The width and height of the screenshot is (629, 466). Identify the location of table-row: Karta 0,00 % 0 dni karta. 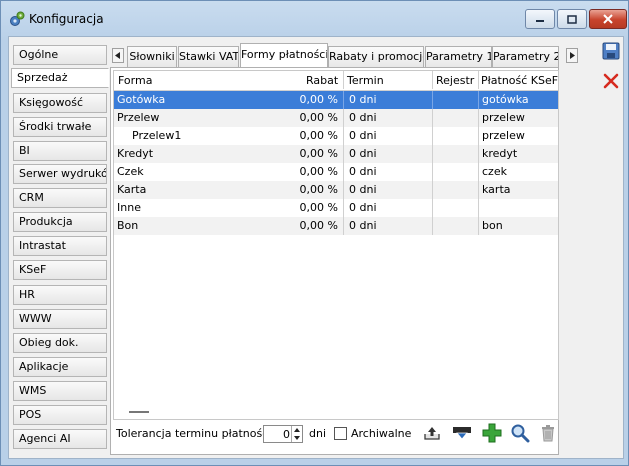
(336, 190).